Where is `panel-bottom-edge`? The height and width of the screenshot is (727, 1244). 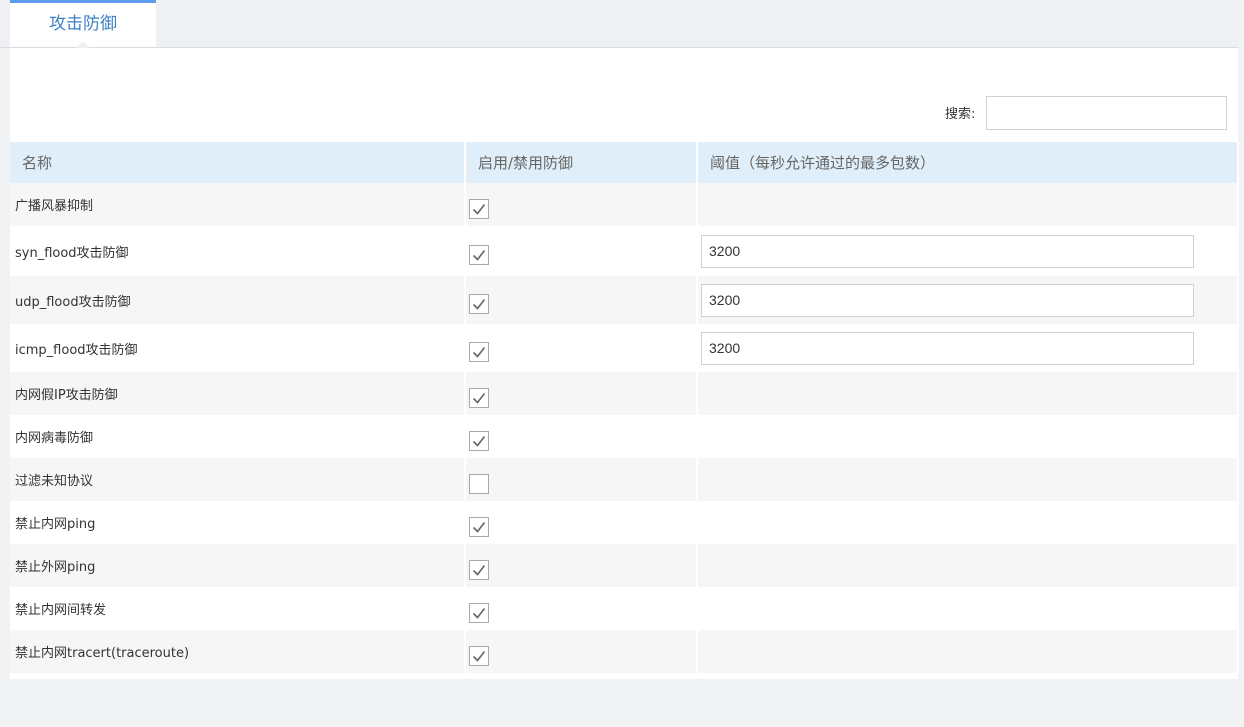
panel-bottom-edge is located at coordinates (624, 724).